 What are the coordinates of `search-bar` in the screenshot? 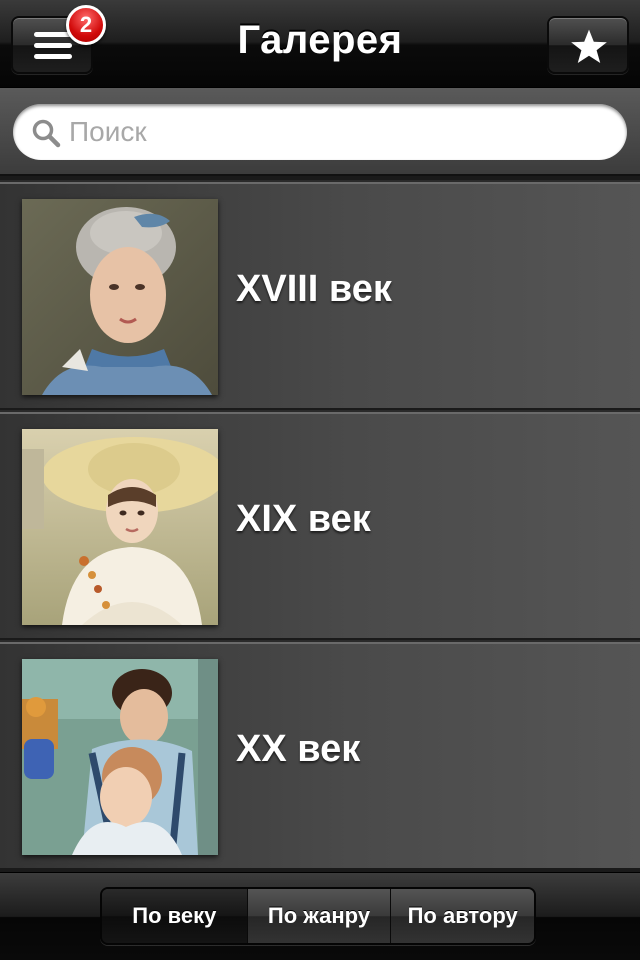 It's located at (320, 132).